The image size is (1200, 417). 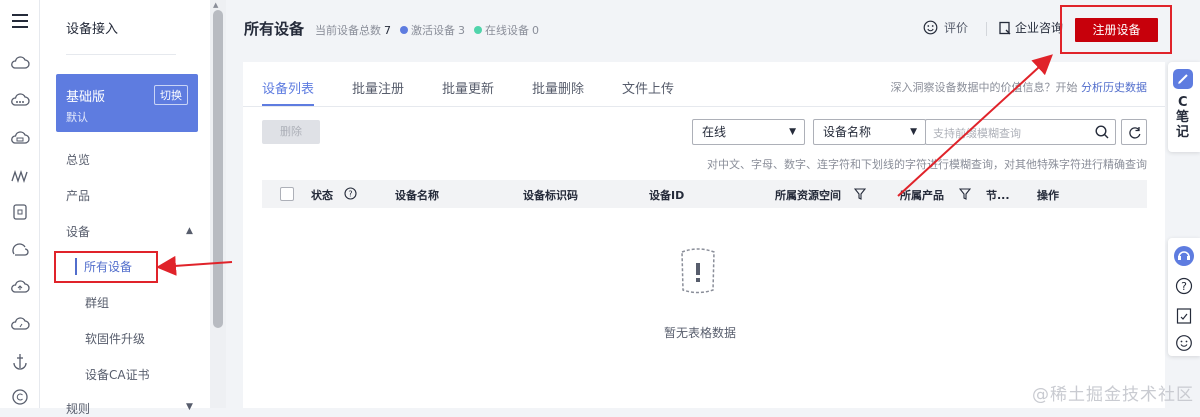 I want to click on insight-banner: 深入洞察设备数据中的价值信息？开始 分析历史数据, so click(x=1019, y=87).